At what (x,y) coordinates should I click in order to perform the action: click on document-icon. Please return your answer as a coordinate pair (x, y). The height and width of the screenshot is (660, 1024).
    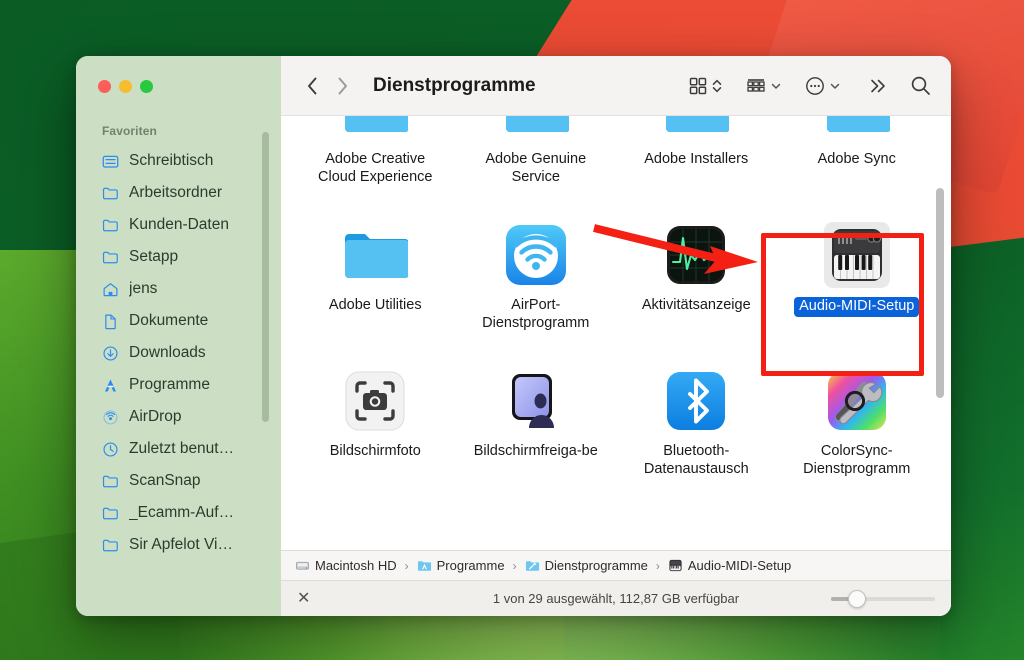
    Looking at the image, I should click on (110, 321).